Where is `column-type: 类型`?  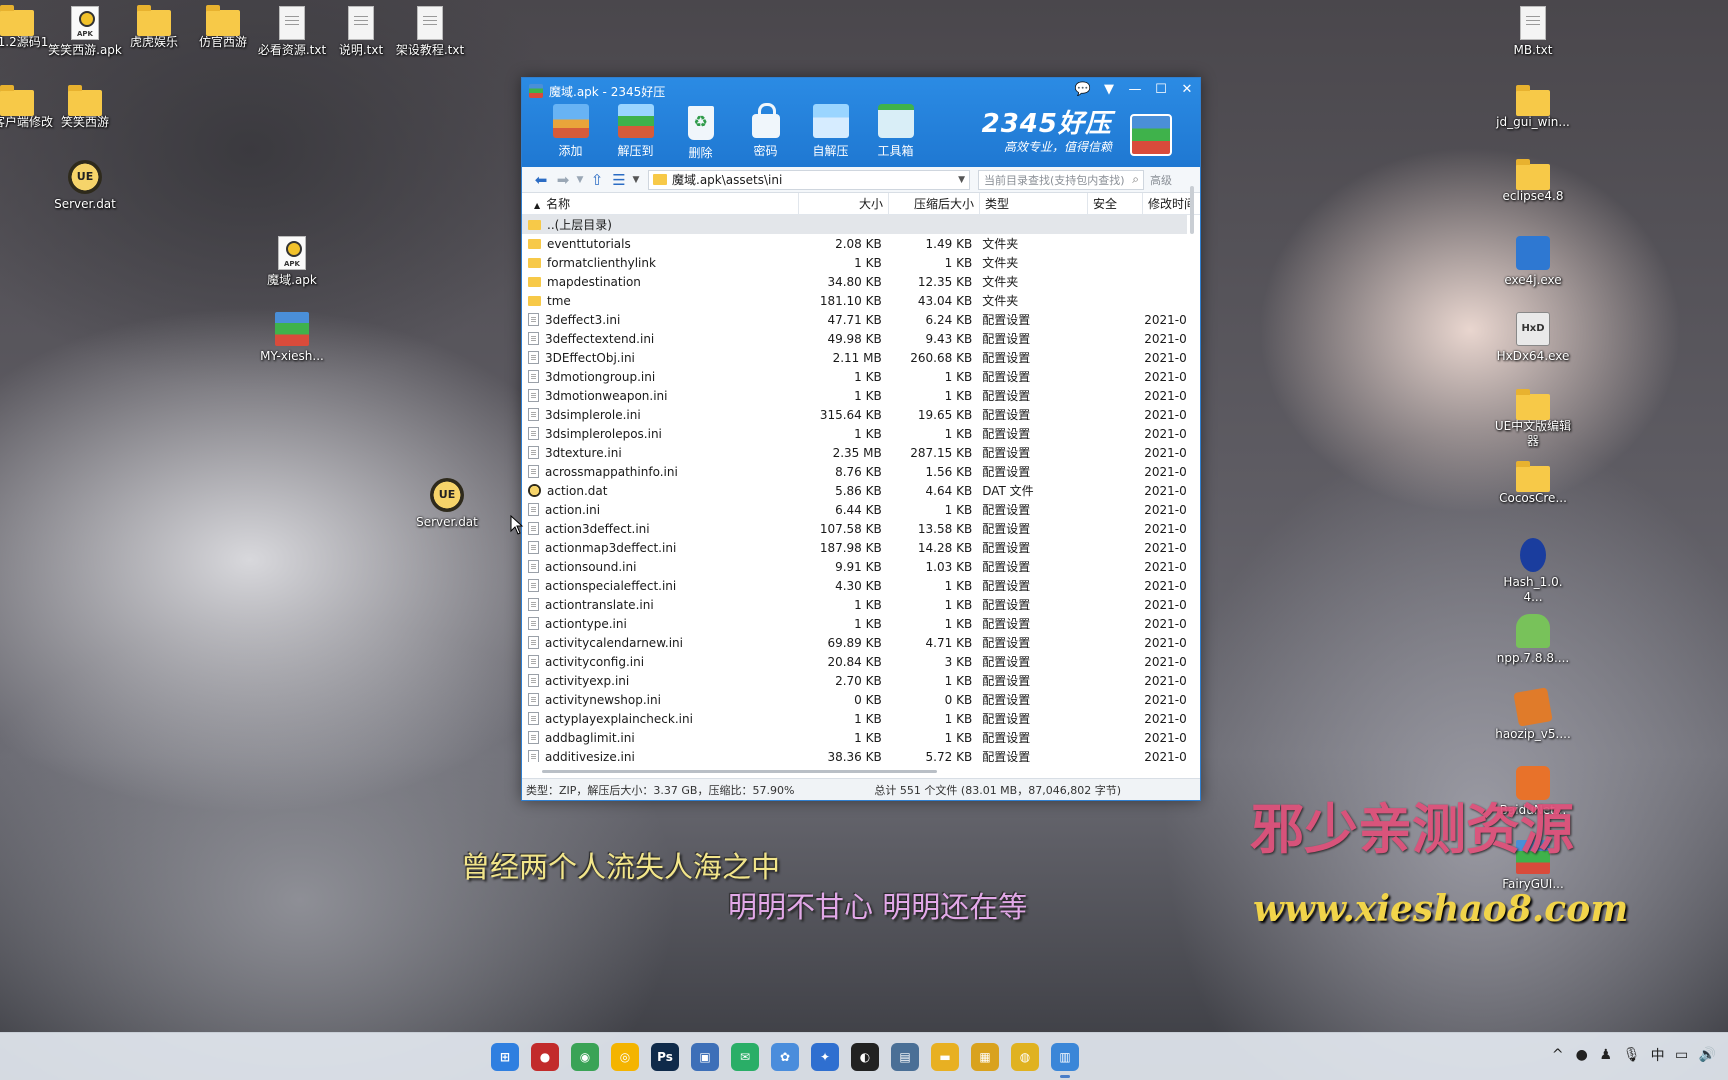 column-type: 类型 is located at coordinates (1034, 203).